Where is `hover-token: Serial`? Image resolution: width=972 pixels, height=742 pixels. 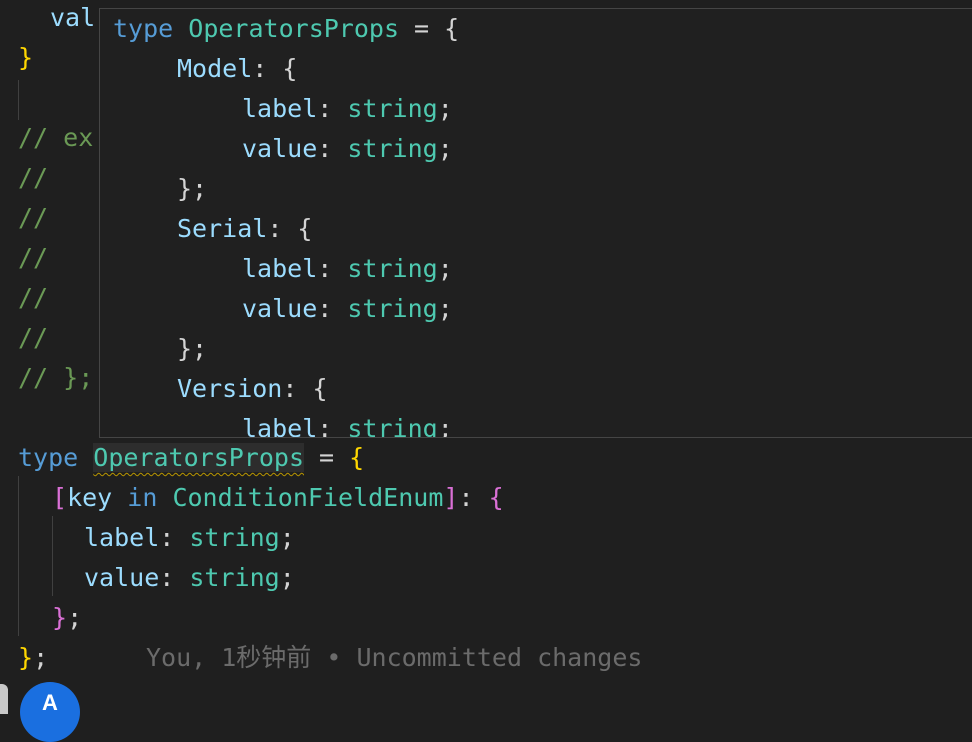
hover-token: Serial is located at coordinates (222, 228).